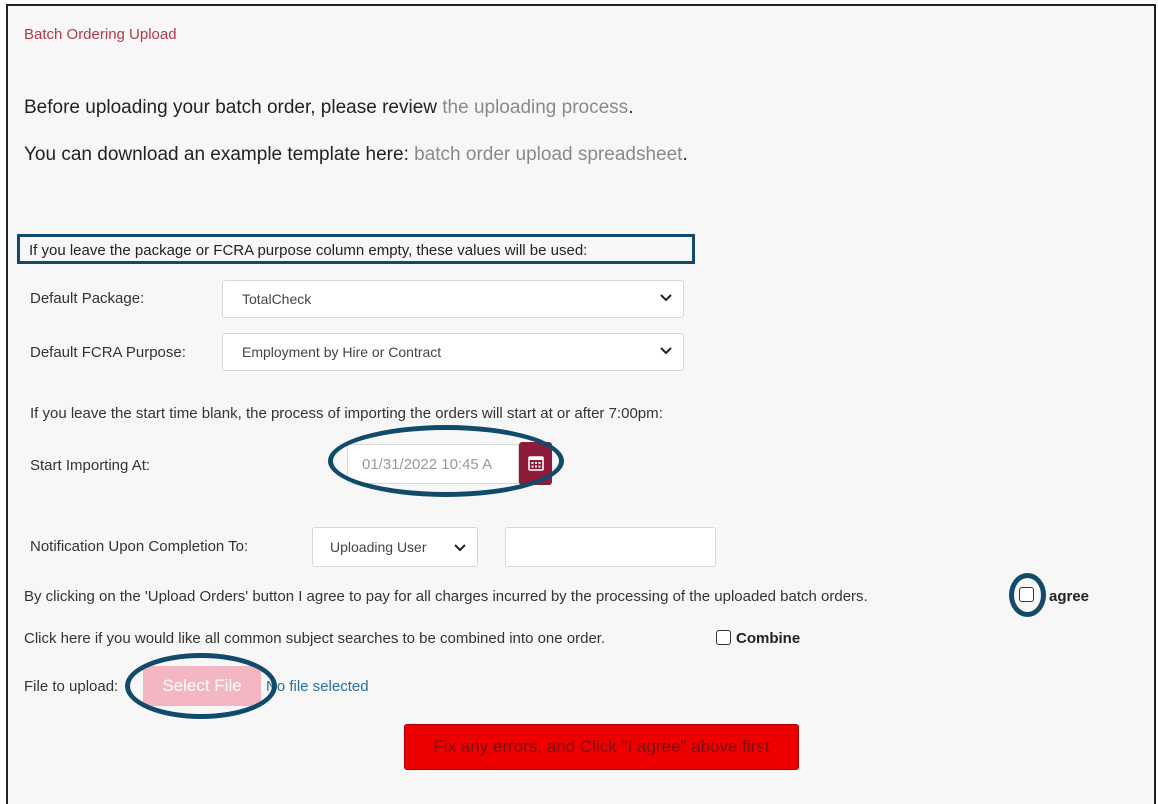 This screenshot has width=1158, height=804. Describe the element at coordinates (453, 299) in the screenshot. I see `default-package-select: TotalCheck` at that location.